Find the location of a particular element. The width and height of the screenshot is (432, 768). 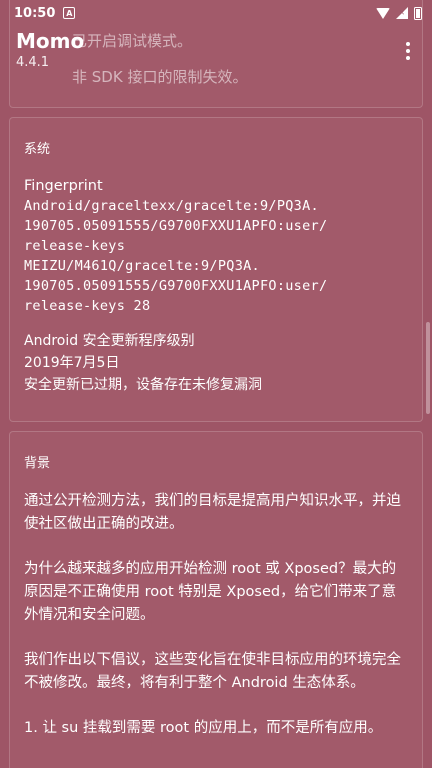

status-bar: 10:50 A ✕ is located at coordinates (216, 13).